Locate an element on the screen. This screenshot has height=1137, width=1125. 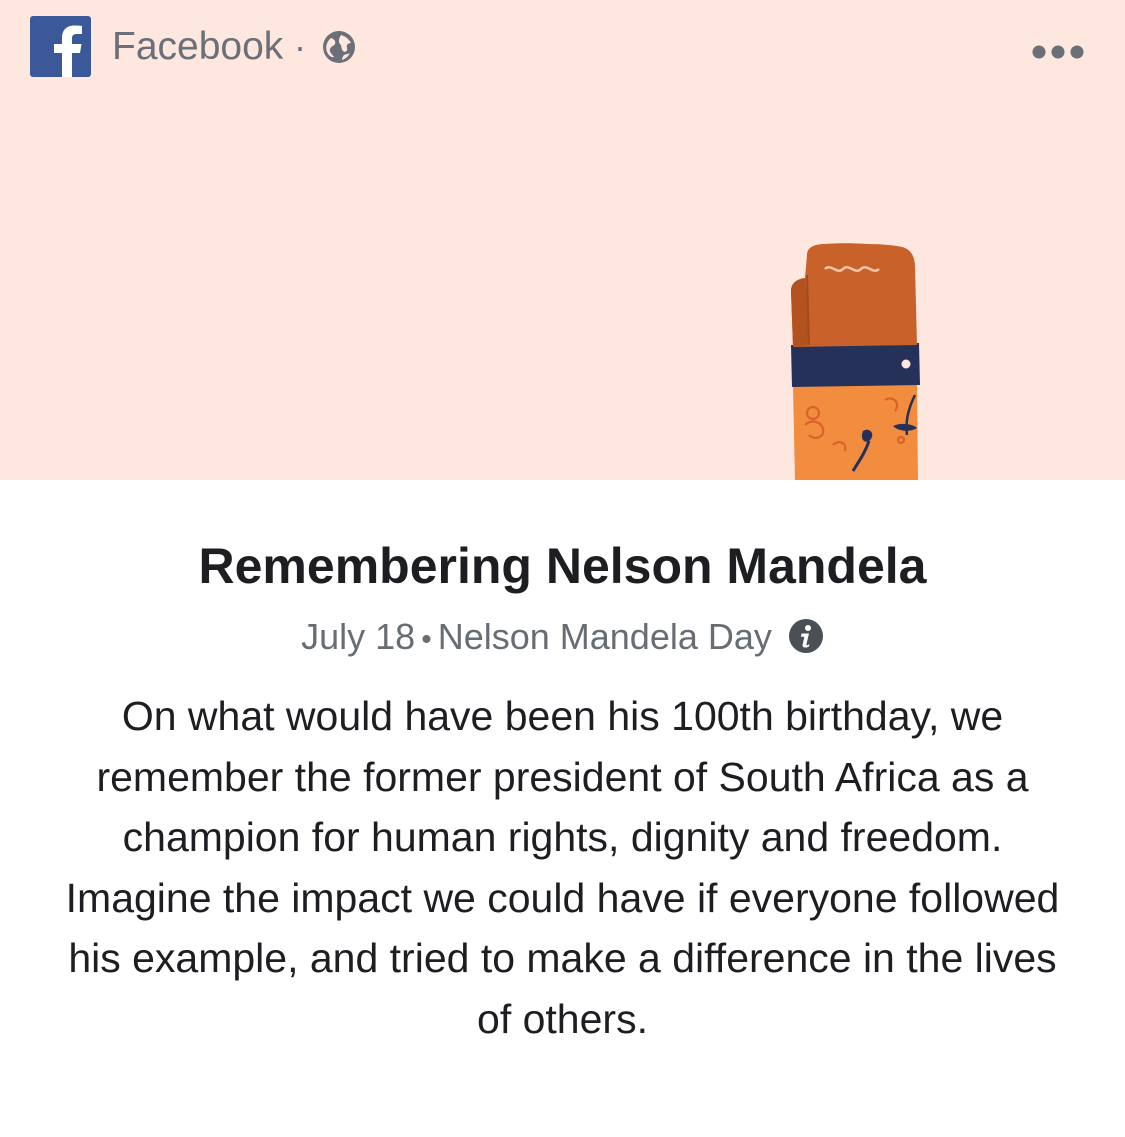
facebook-logo-icon is located at coordinates (60, 46).